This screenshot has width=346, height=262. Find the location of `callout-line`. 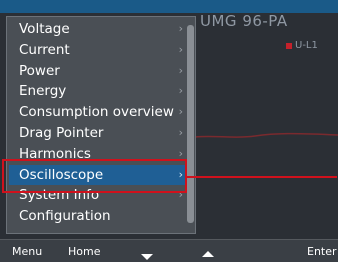

callout-line is located at coordinates (262, 177).